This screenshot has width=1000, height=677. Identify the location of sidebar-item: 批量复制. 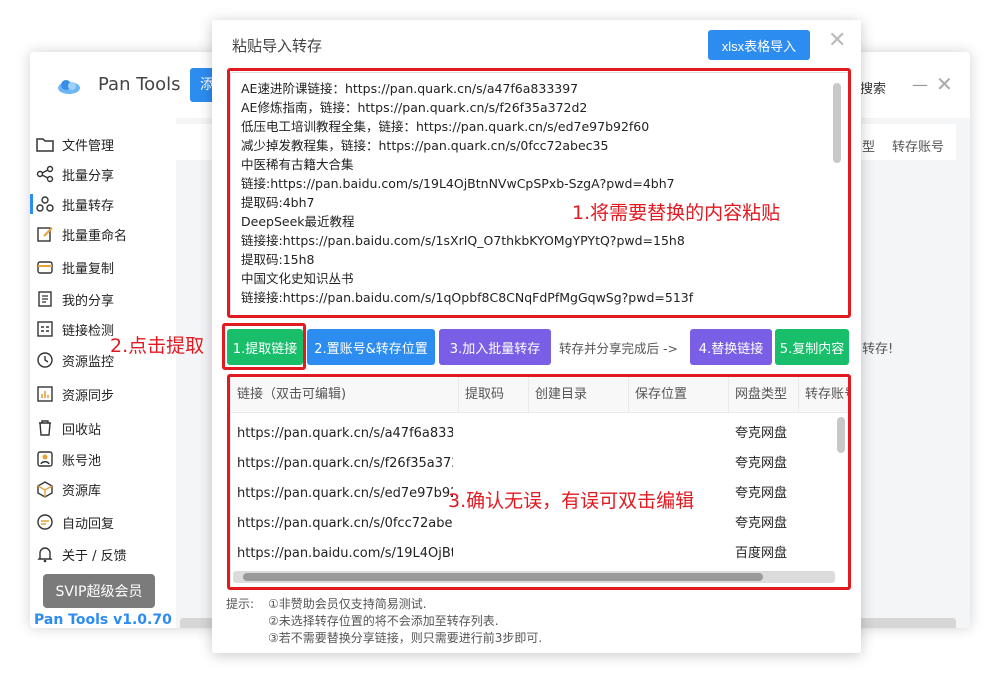
(103, 267).